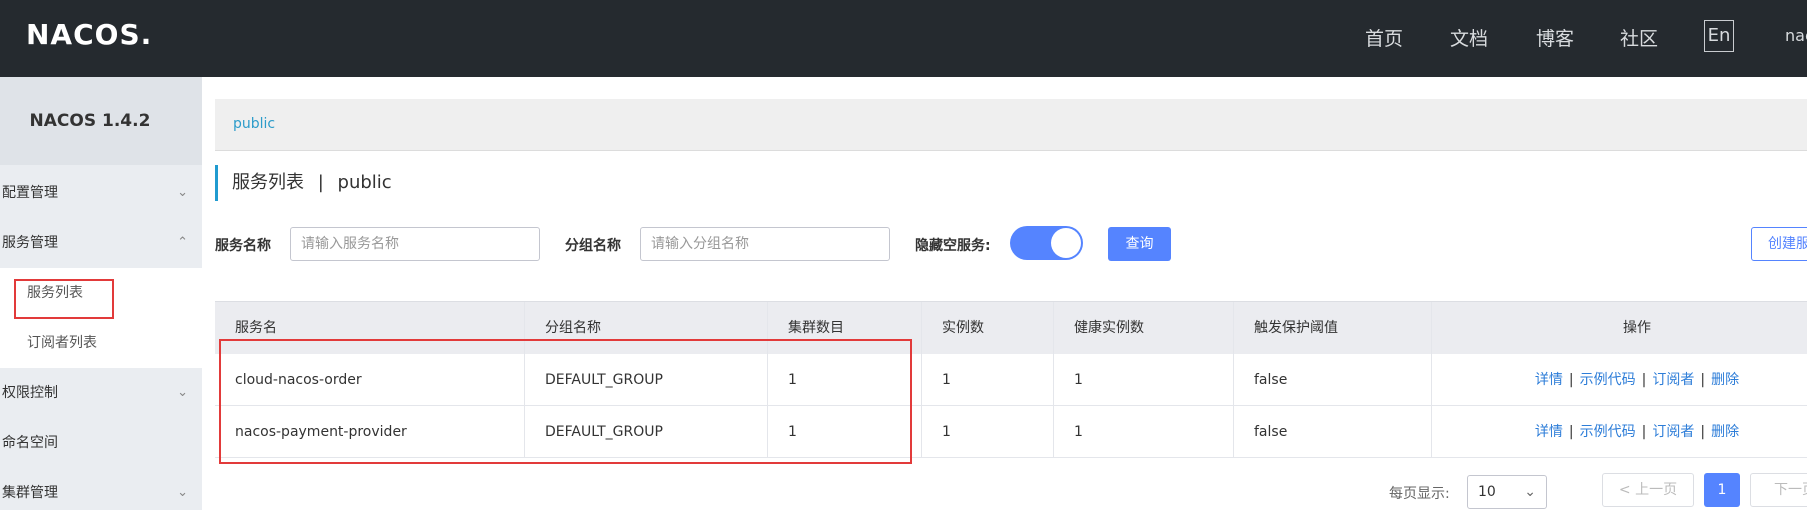  What do you see at coordinates (1139, 244) in the screenshot?
I see `query-button: 查询` at bounding box center [1139, 244].